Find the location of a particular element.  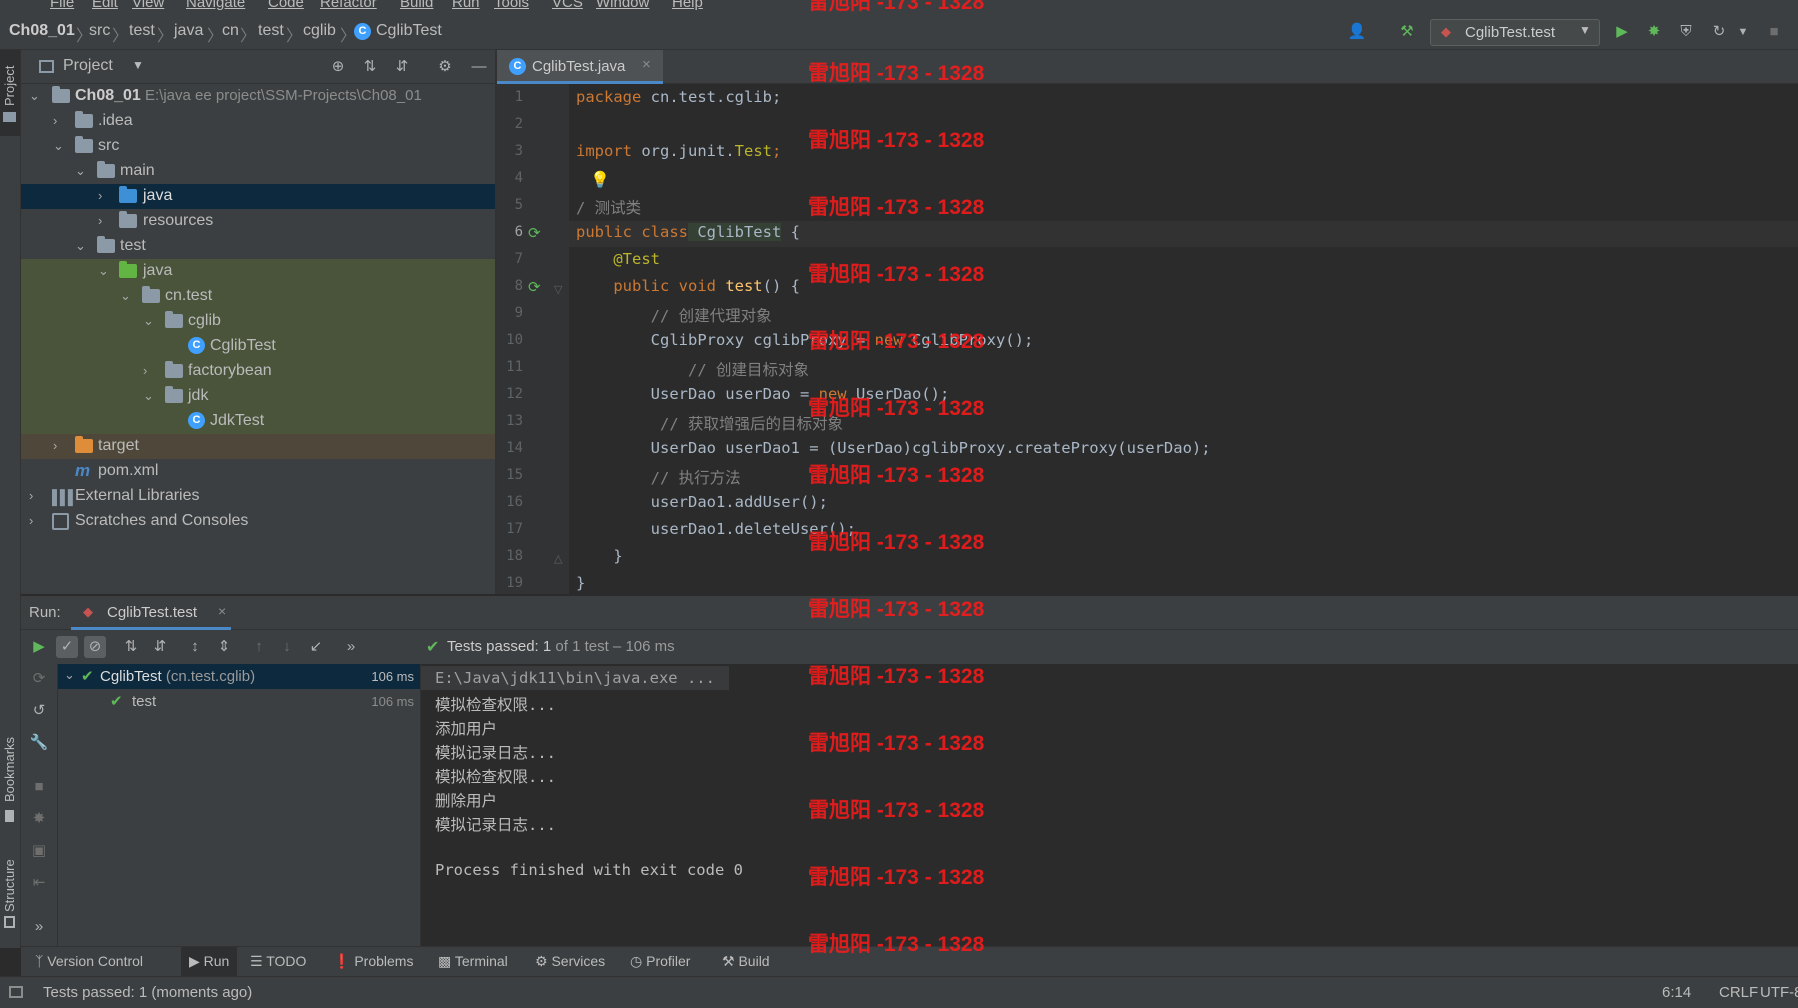

gear-icon: ⚙ is located at coordinates (445, 67).